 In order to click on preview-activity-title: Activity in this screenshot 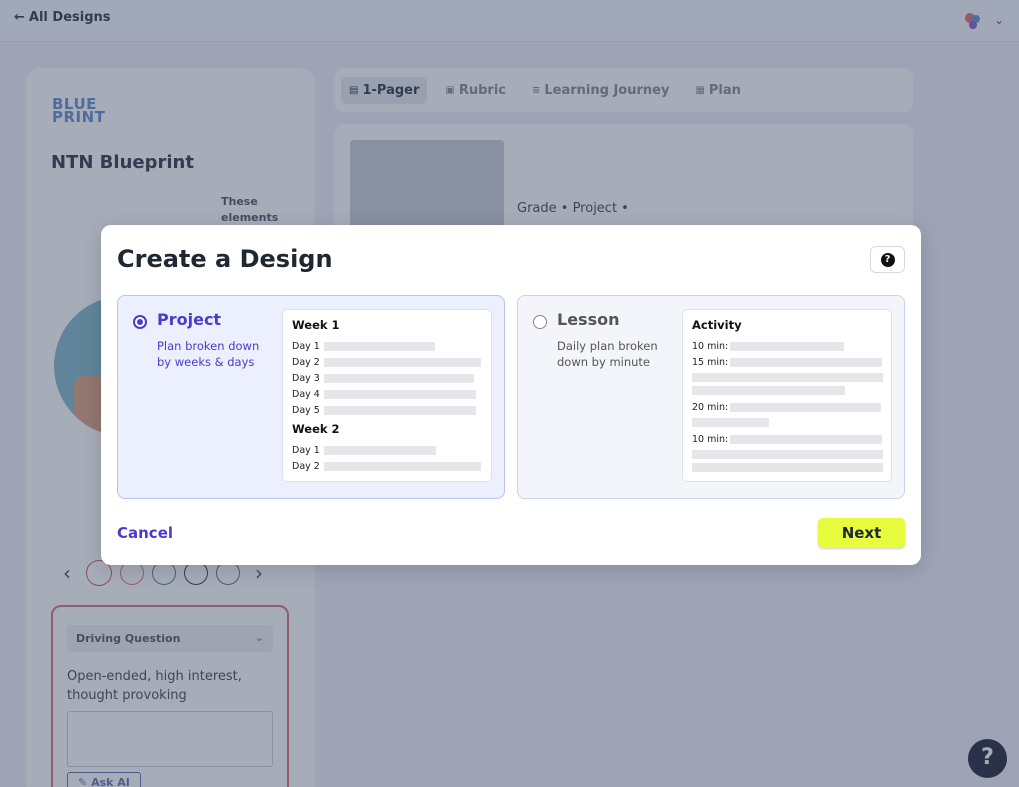, I will do `click(717, 325)`.